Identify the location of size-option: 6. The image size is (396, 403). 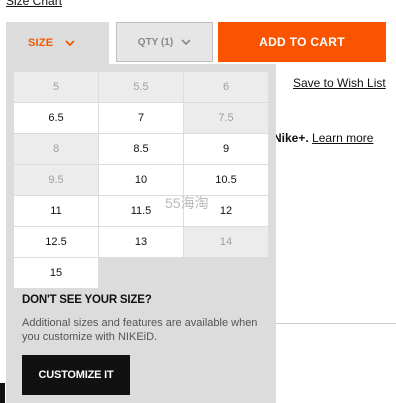
(226, 87).